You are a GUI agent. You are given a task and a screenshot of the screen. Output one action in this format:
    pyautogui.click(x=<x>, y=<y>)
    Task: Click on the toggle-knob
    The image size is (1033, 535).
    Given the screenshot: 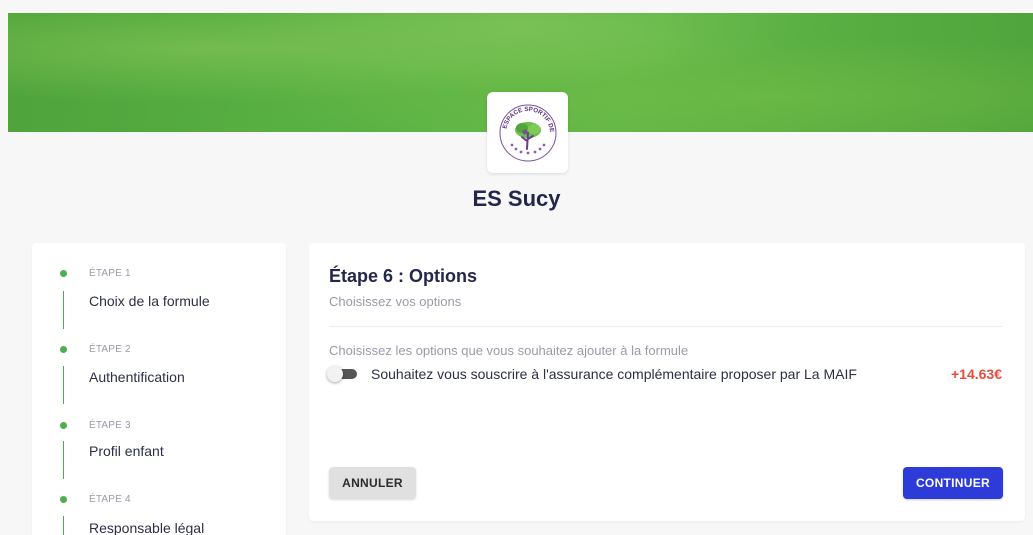 What is the action you would take?
    pyautogui.click(x=335, y=374)
    